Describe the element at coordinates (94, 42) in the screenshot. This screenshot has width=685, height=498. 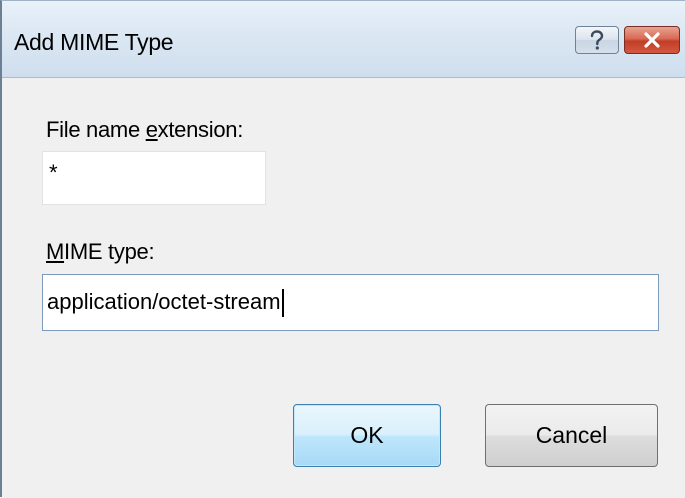
I see `dialog-title: Add MIME Type` at that location.